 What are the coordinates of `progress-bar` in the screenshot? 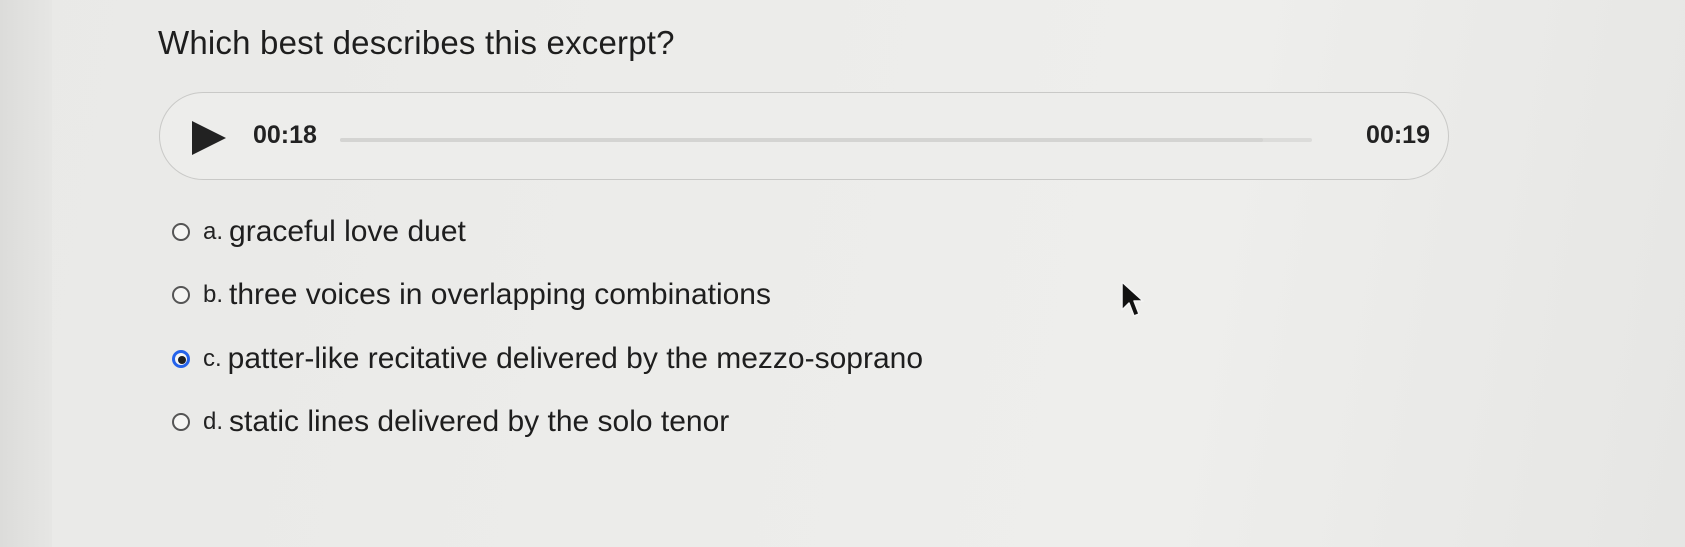 It's located at (826, 140).